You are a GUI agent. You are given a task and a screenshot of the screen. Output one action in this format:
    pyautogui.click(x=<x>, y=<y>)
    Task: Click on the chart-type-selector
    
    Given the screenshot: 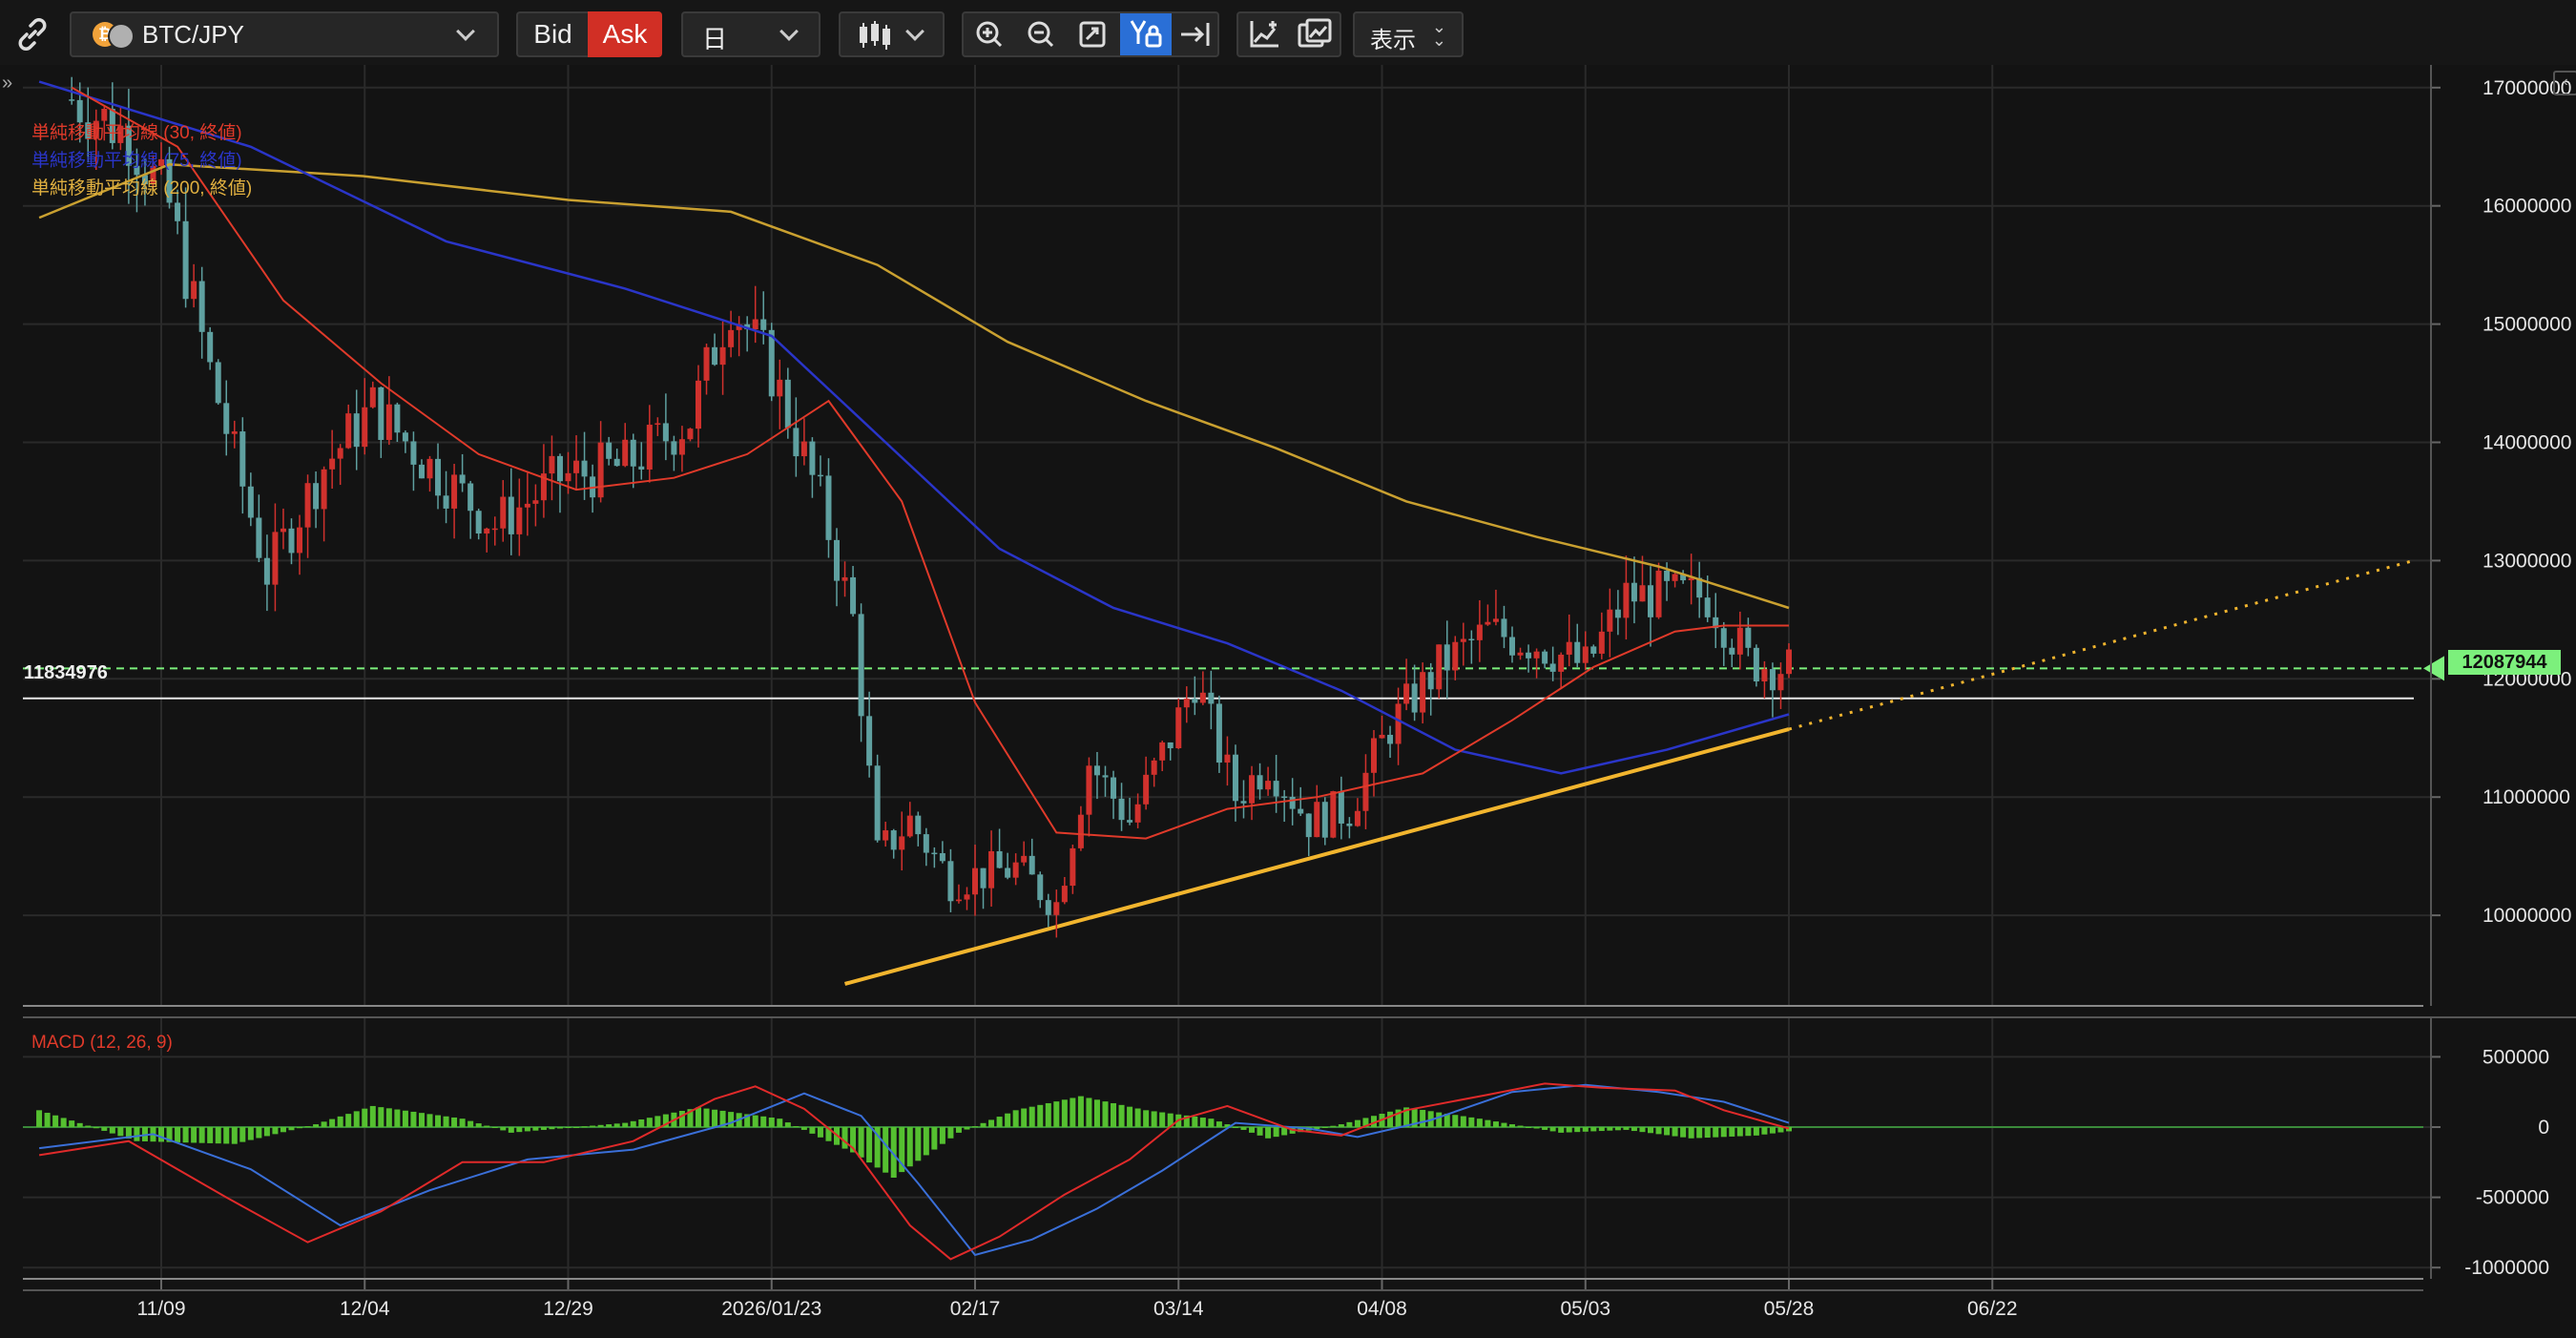 What is the action you would take?
    pyautogui.click(x=892, y=34)
    